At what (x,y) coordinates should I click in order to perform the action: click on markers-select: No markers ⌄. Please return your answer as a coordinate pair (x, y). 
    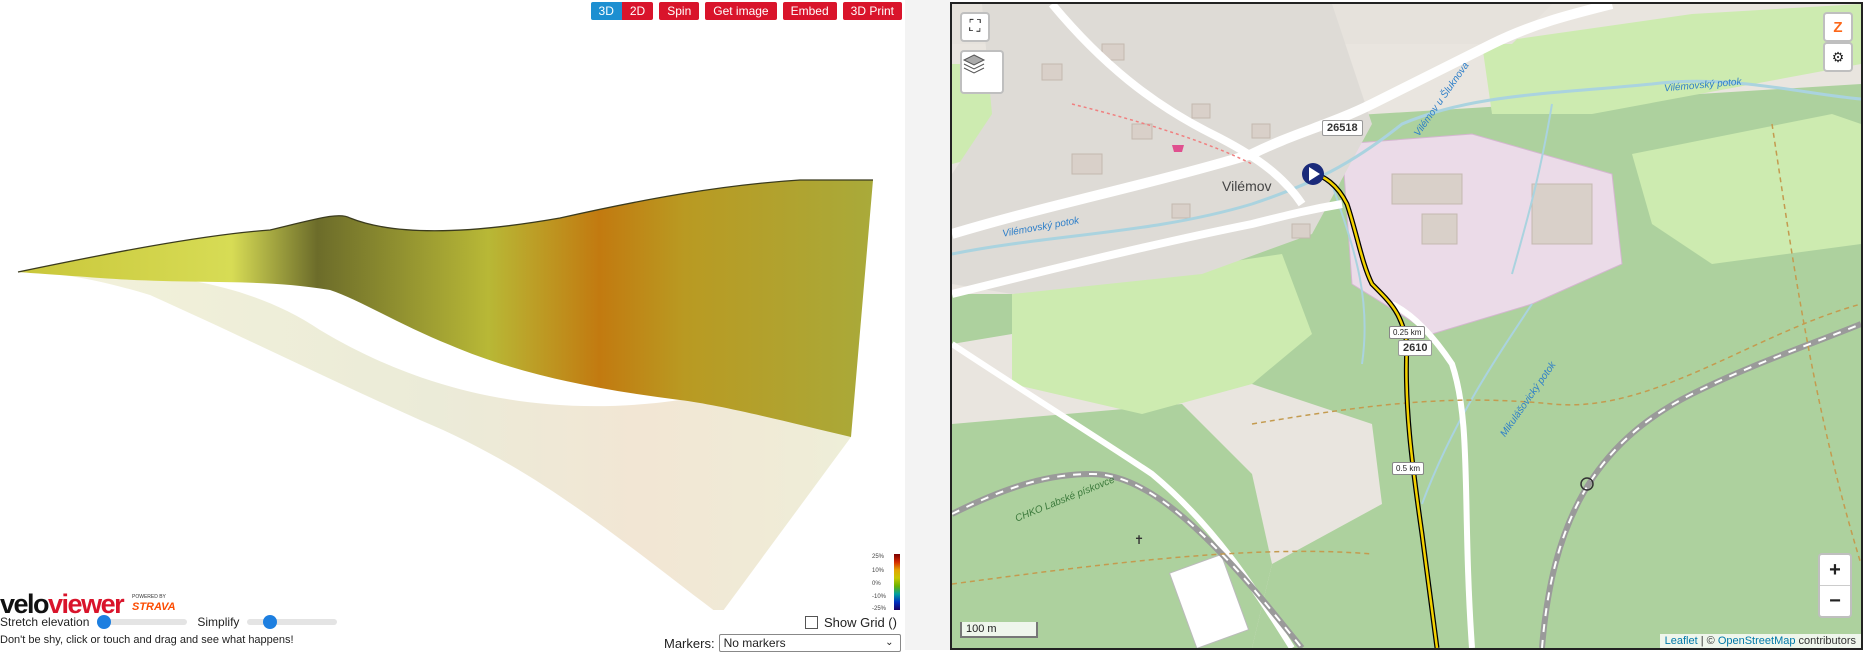
    Looking at the image, I should click on (809, 643).